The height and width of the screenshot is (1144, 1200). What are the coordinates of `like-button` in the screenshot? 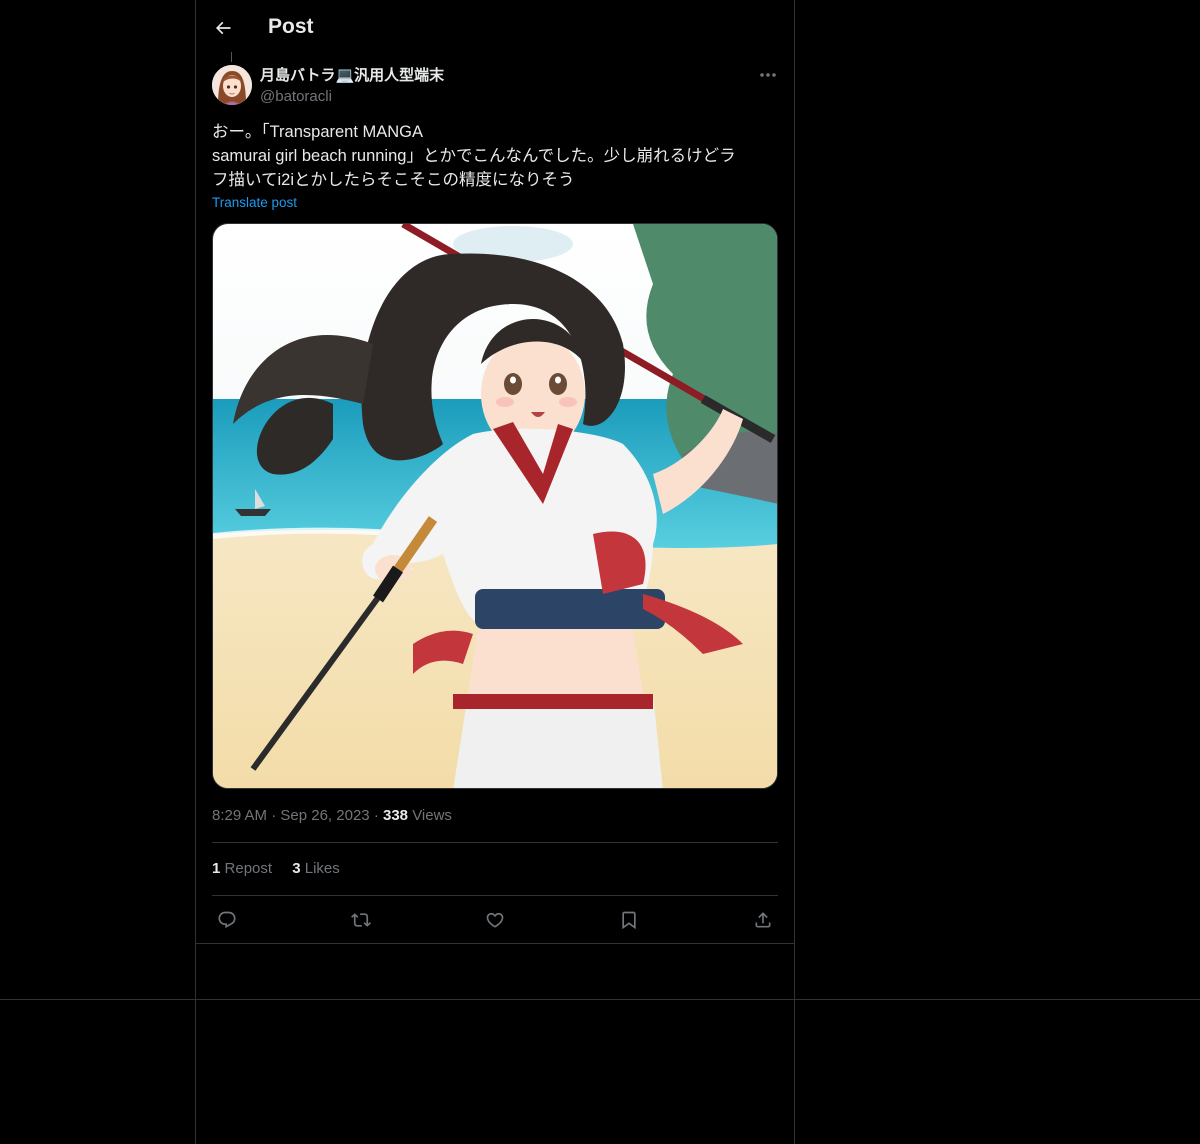 It's located at (495, 920).